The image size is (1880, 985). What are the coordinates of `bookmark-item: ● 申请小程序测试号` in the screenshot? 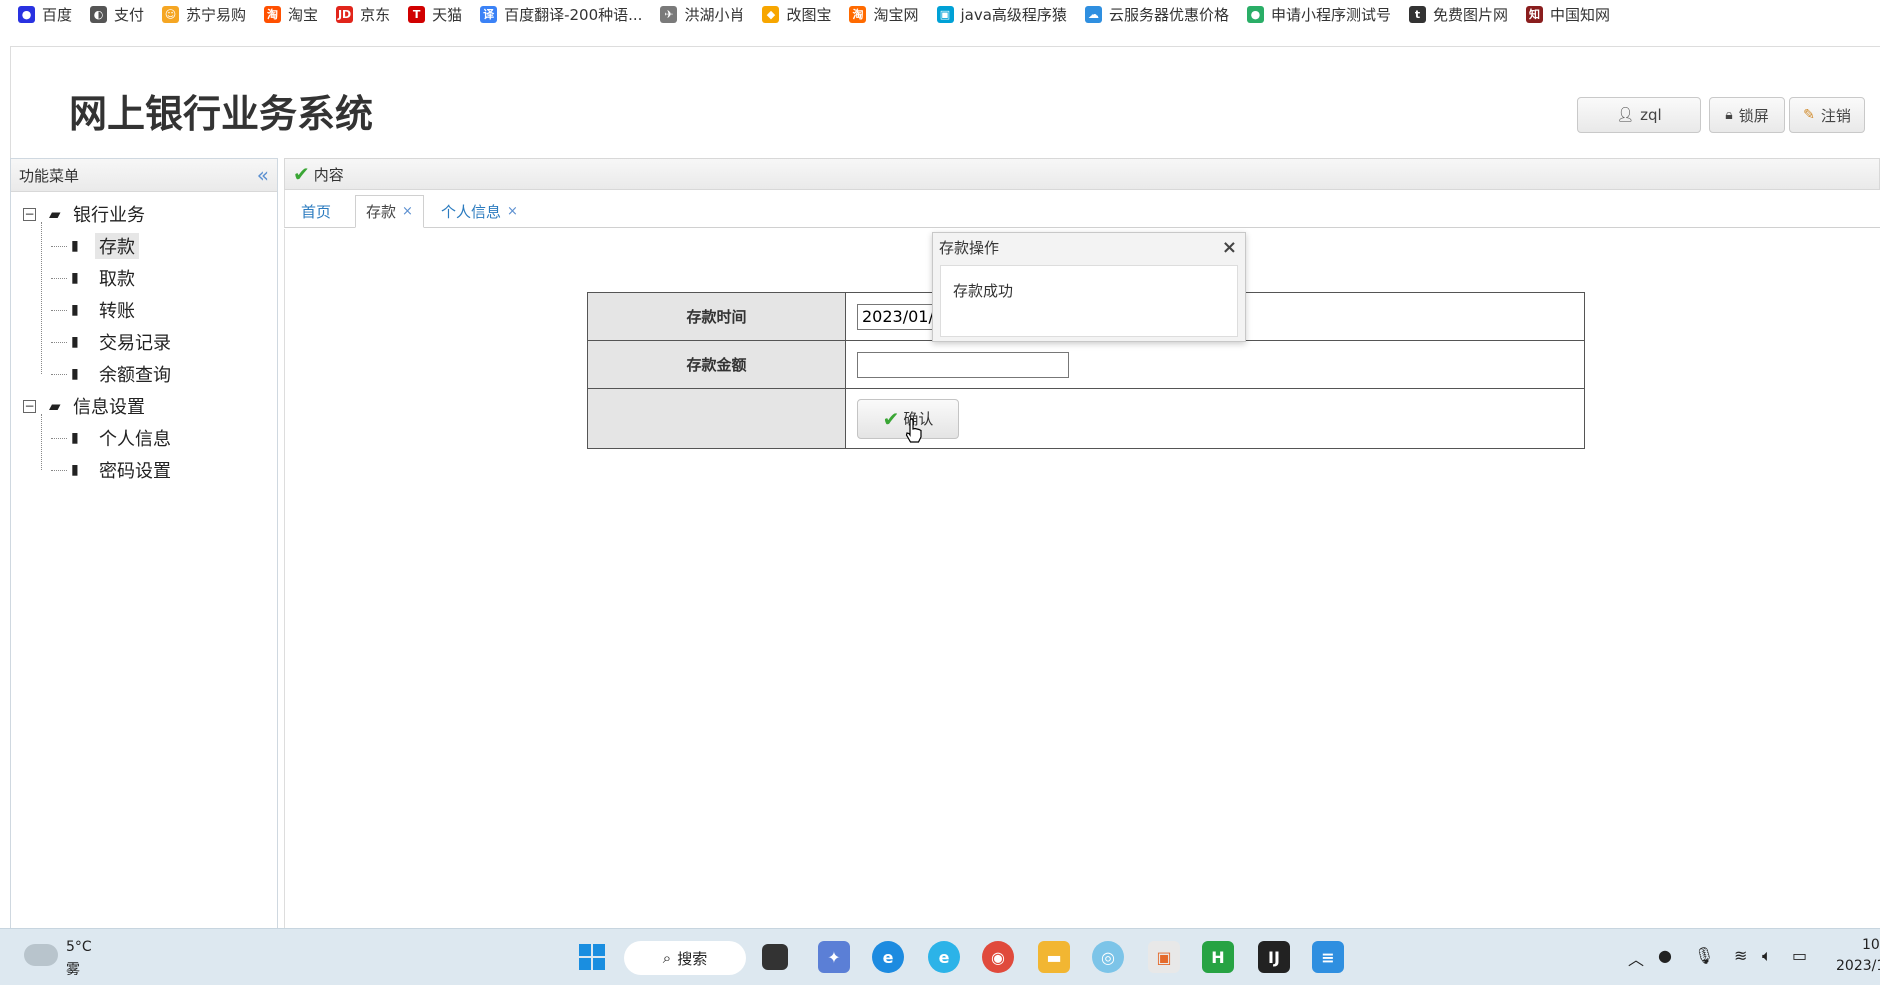 It's located at (1318, 14).